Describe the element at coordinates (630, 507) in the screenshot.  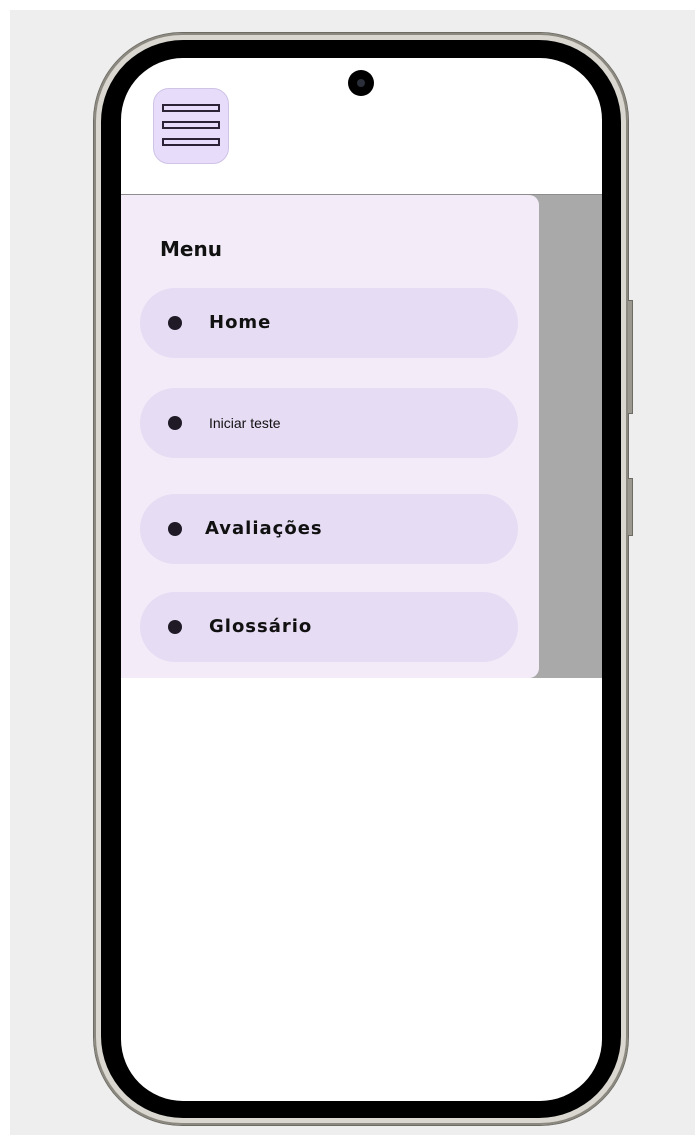
I see `power-button` at that location.